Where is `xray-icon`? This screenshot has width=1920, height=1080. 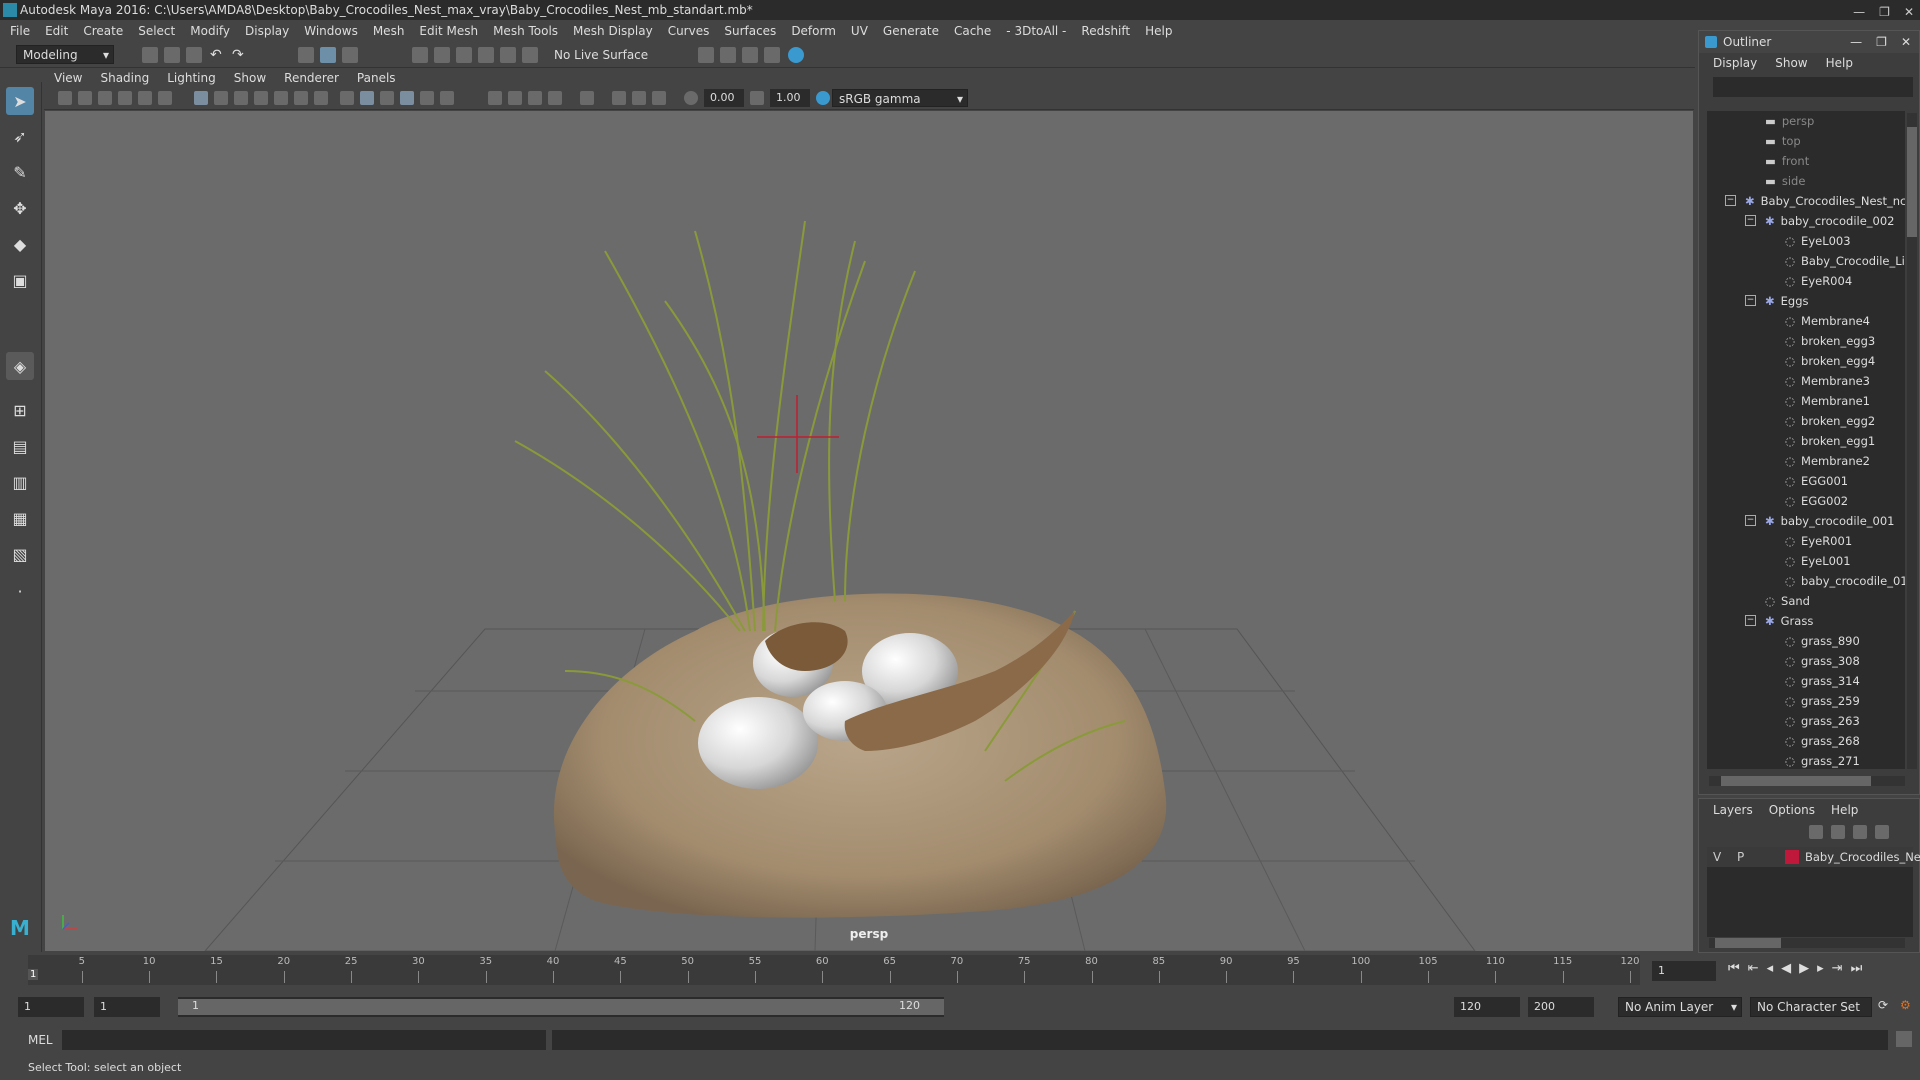 xray-icon is located at coordinates (619, 98).